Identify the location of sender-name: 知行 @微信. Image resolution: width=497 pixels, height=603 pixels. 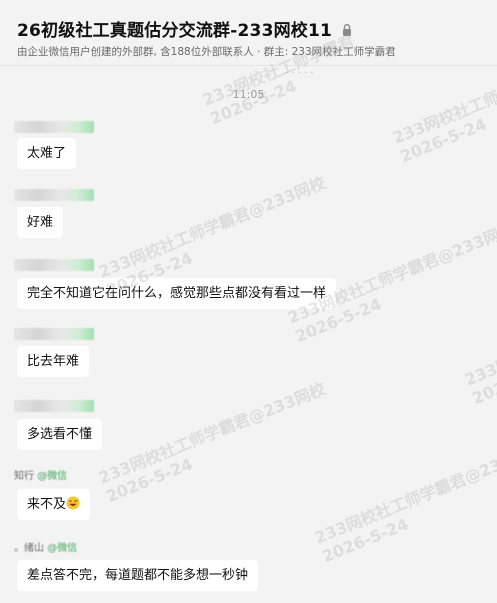
(40, 474).